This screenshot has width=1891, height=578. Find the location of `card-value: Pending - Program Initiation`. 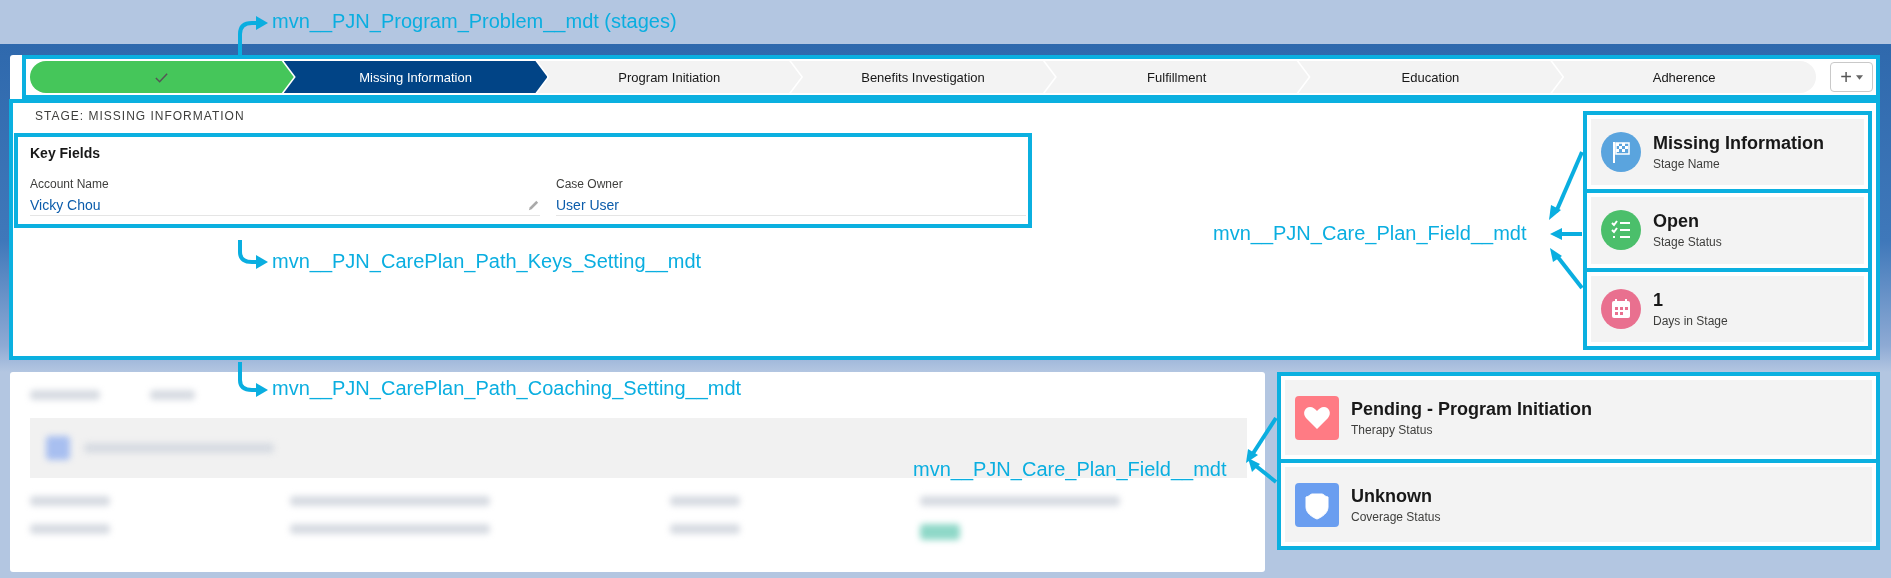

card-value: Pending - Program Initiation is located at coordinates (1471, 409).